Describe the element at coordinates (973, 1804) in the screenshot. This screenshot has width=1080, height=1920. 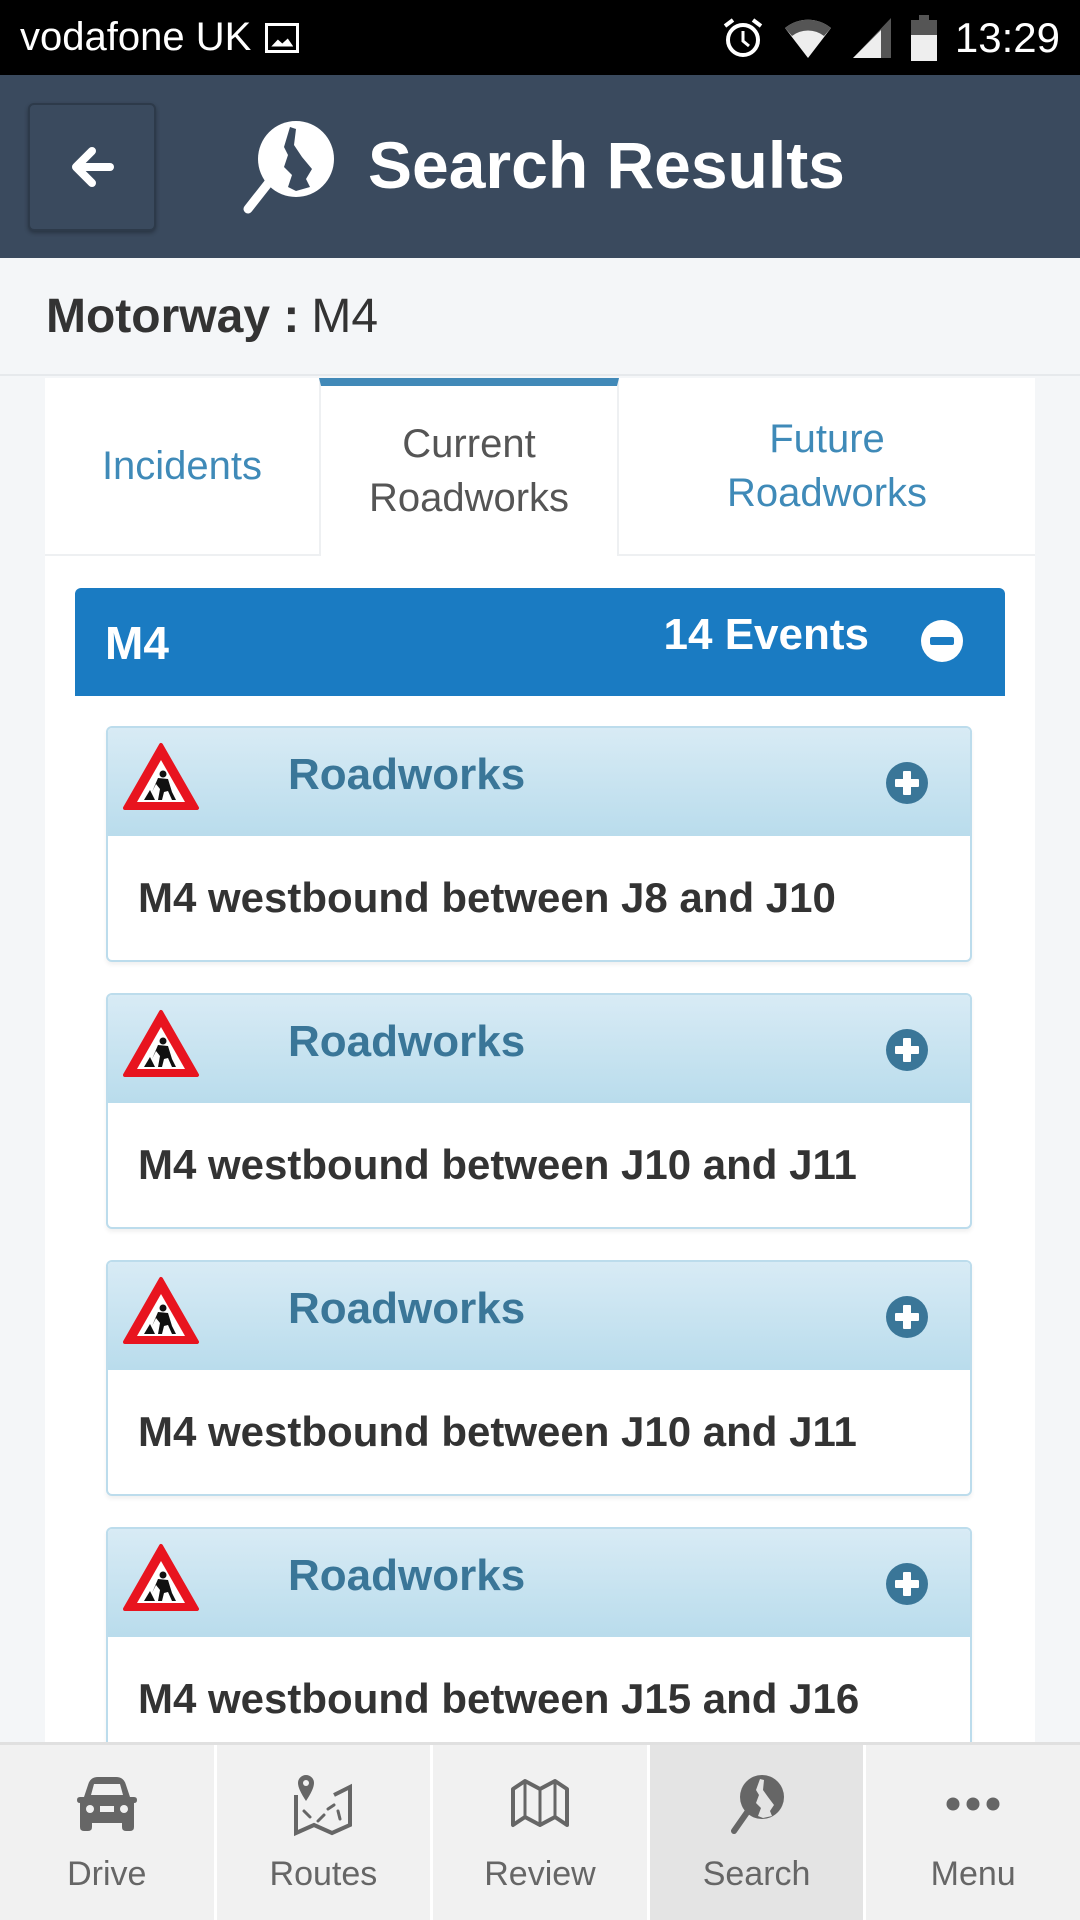
I see `more-dots-icon` at that location.